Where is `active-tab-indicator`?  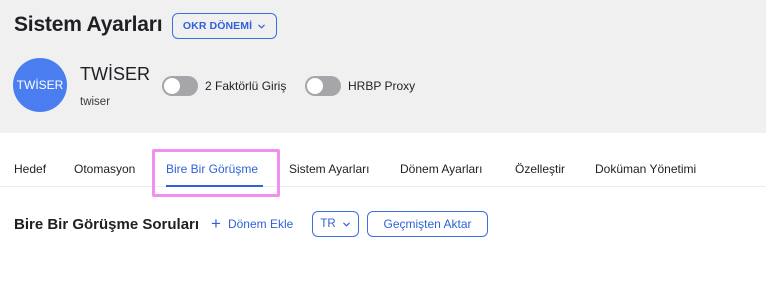 active-tab-indicator is located at coordinates (214, 186).